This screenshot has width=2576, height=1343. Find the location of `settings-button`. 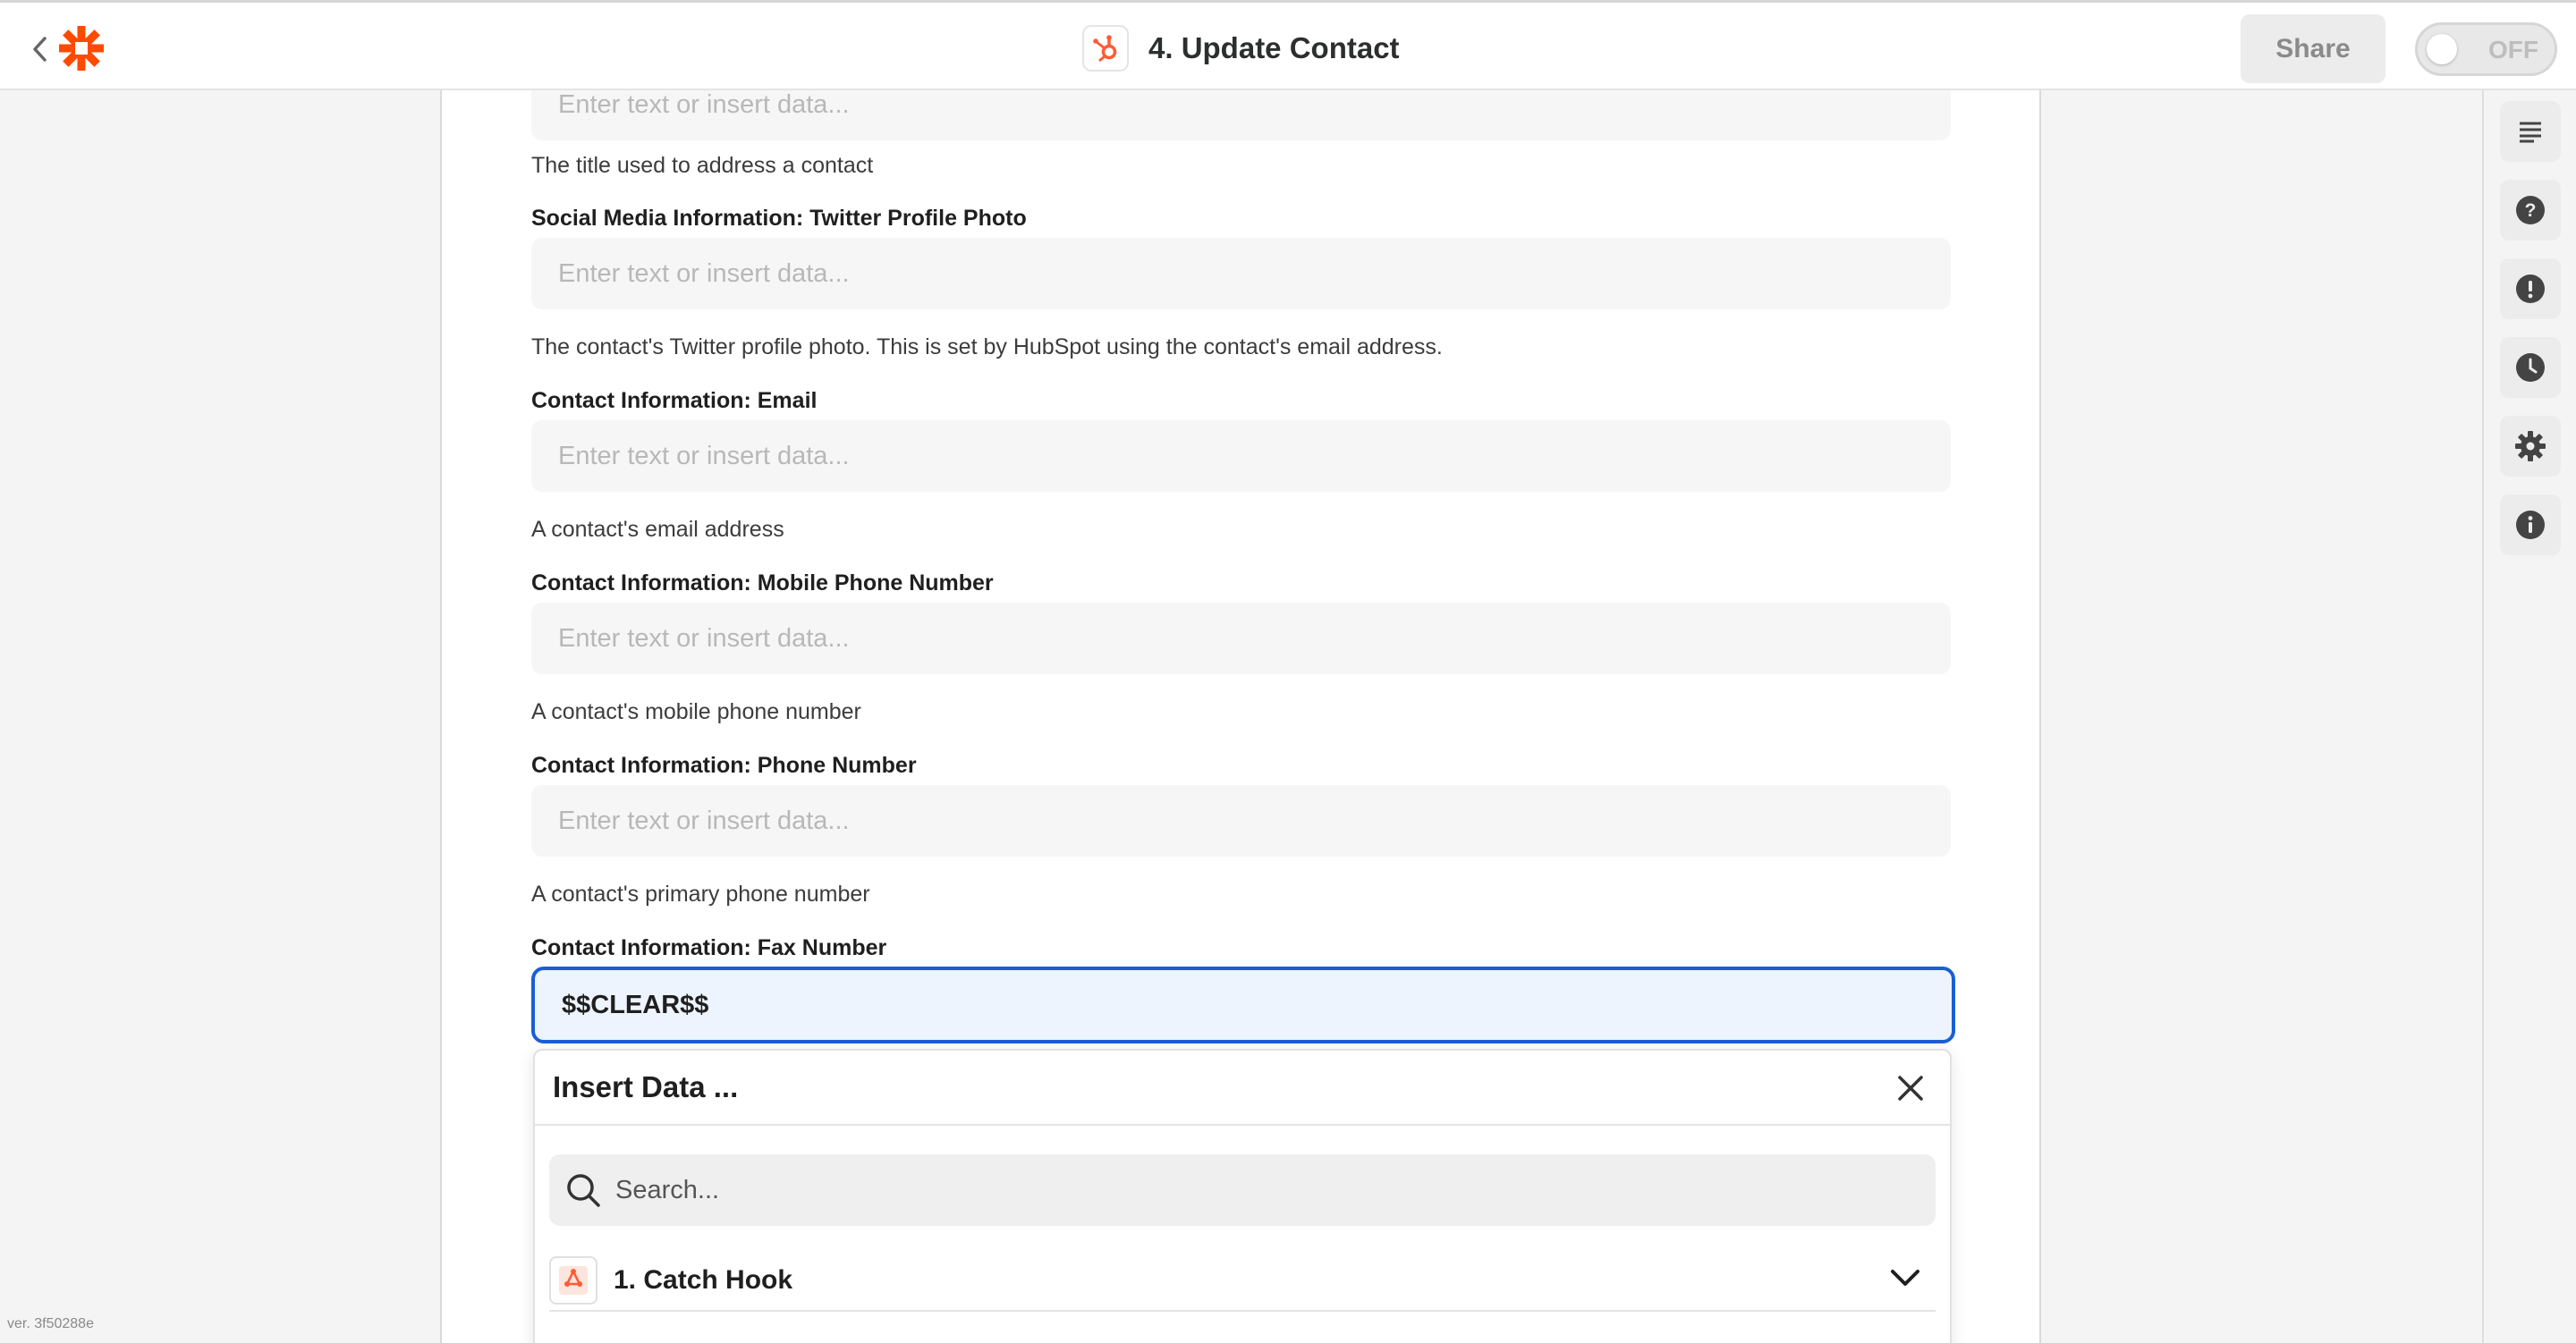

settings-button is located at coordinates (2530, 446).